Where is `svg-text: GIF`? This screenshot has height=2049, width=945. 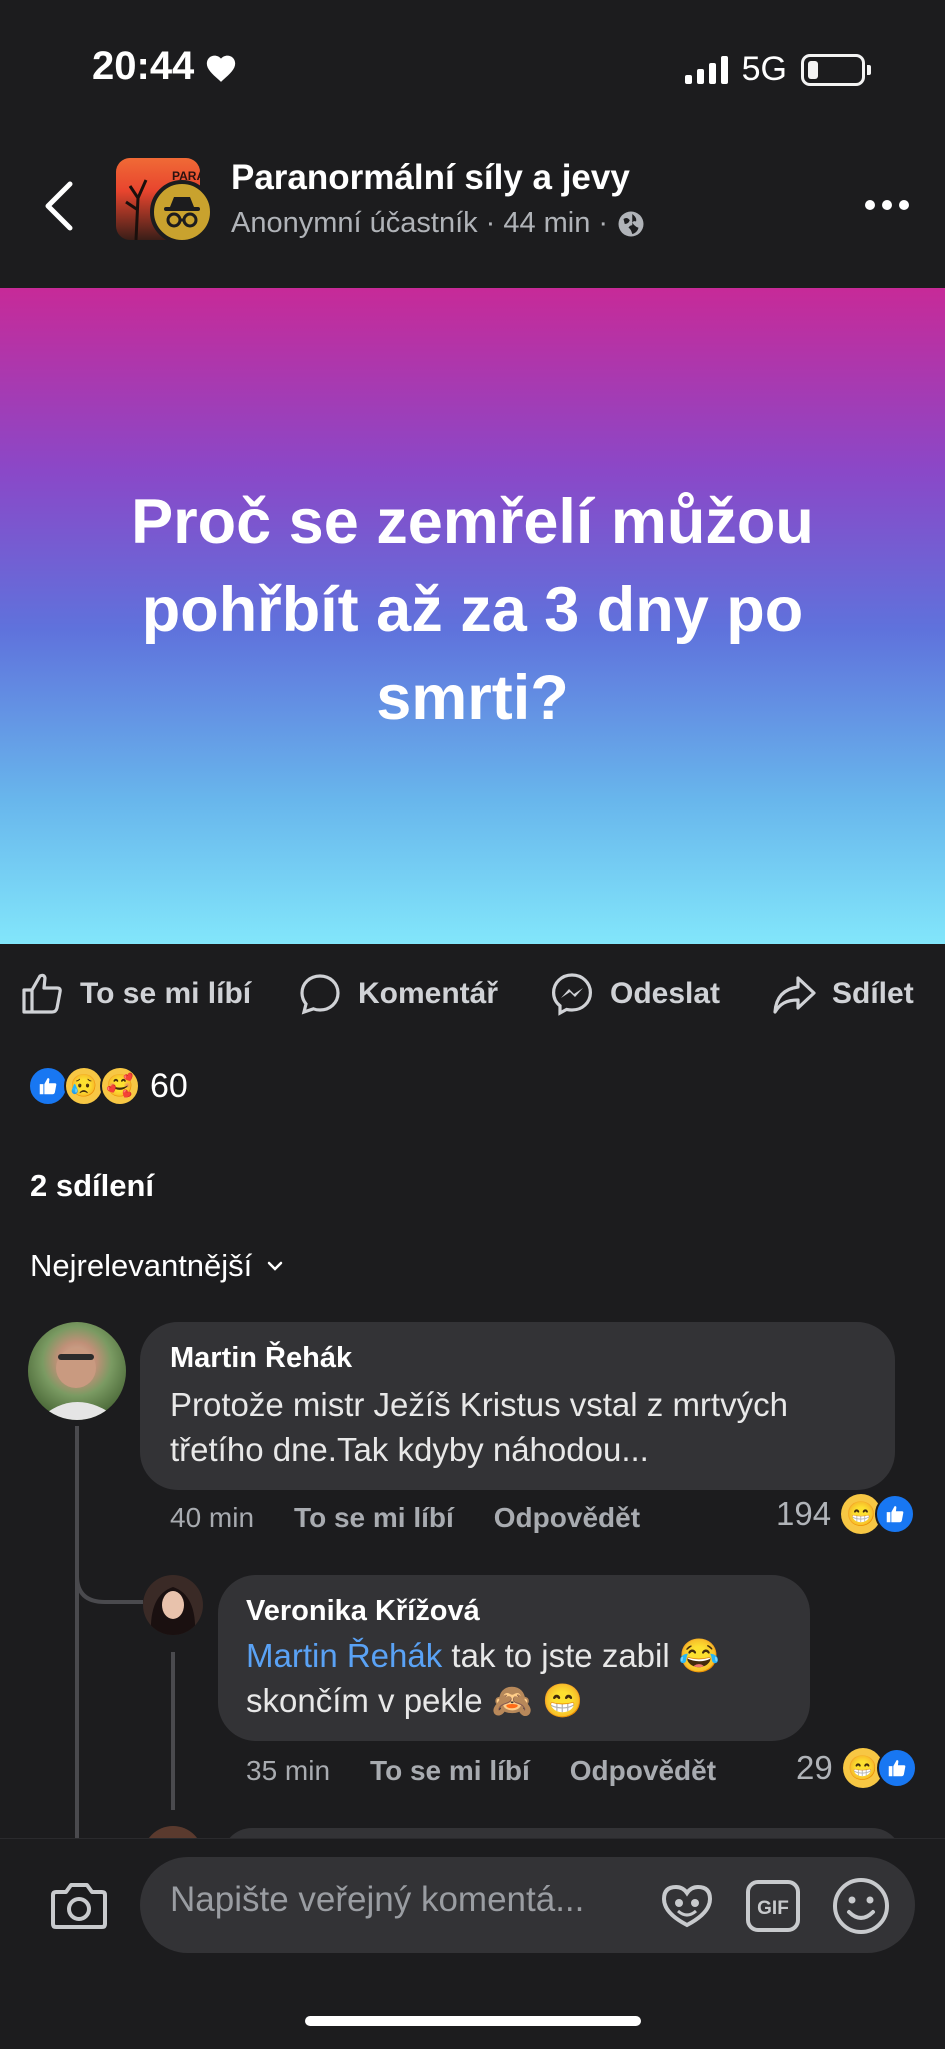
svg-text: GIF is located at coordinates (773, 1908).